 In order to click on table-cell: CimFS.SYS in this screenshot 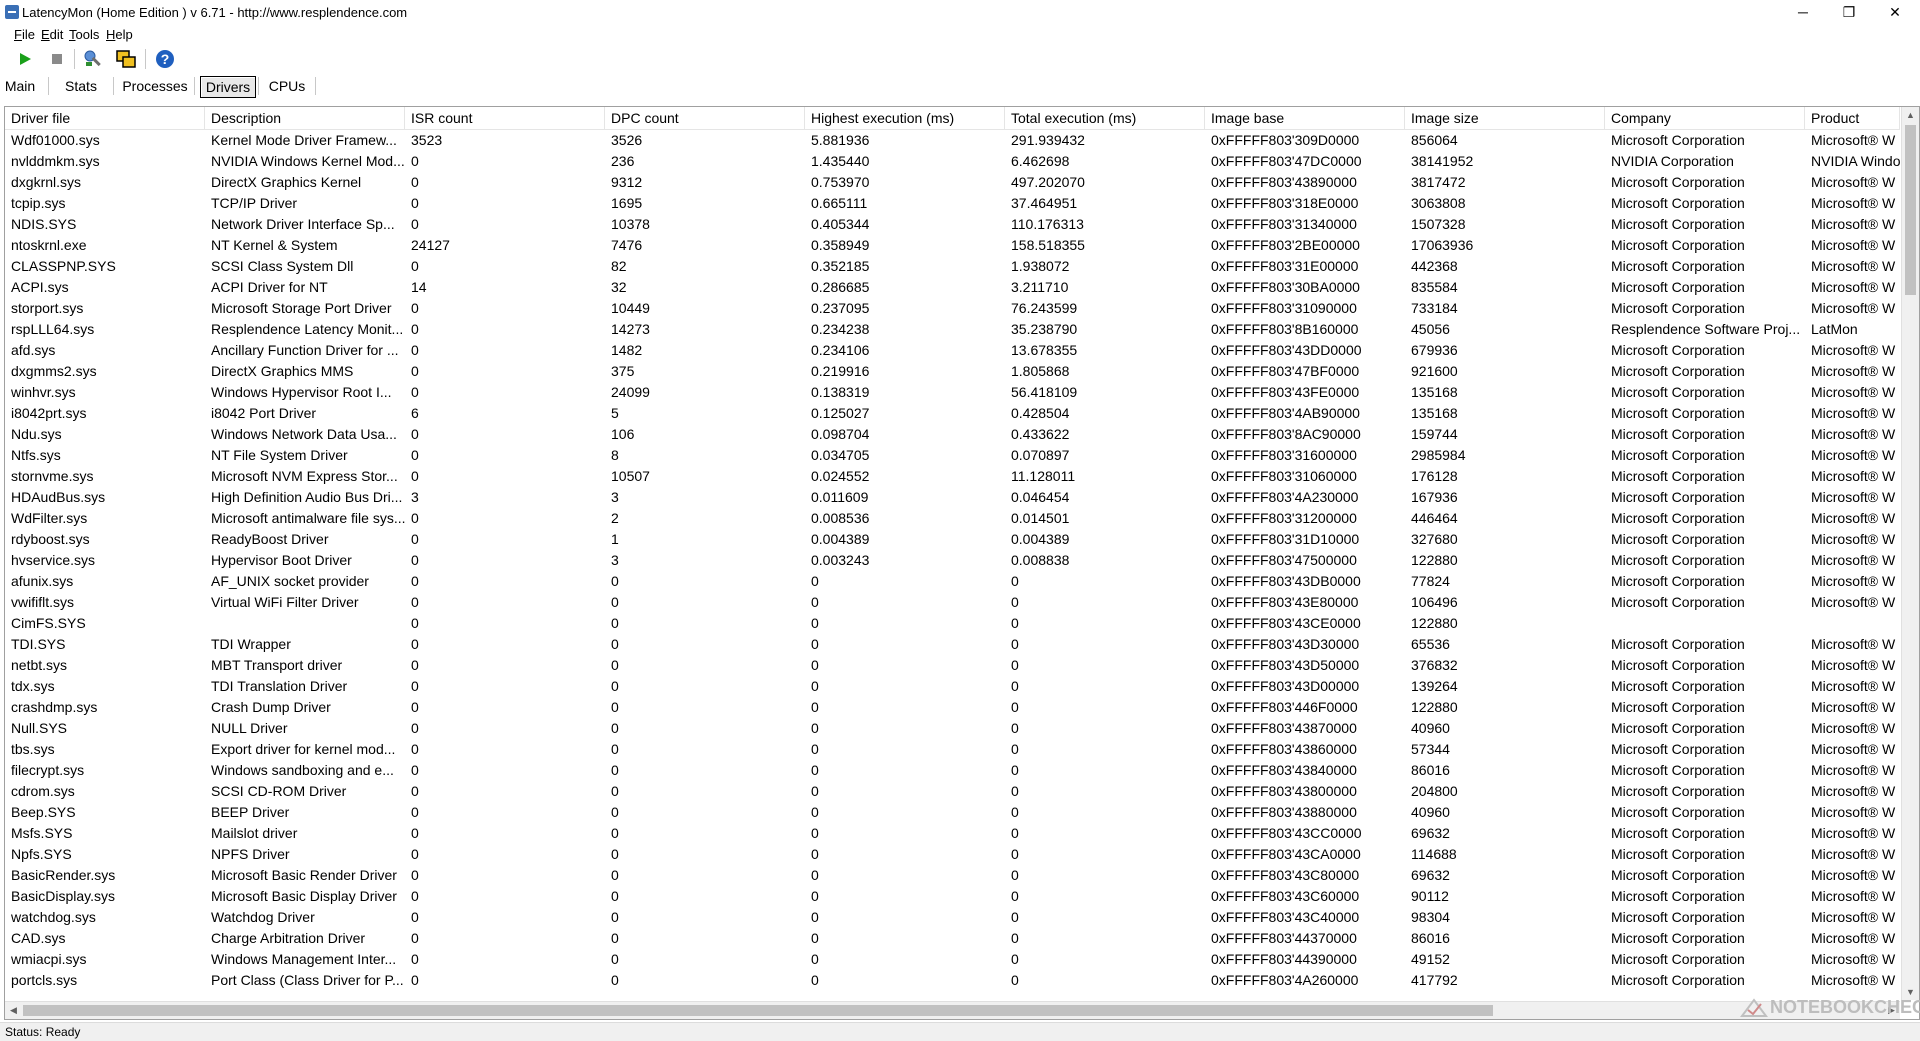, I will do `click(48, 623)`.